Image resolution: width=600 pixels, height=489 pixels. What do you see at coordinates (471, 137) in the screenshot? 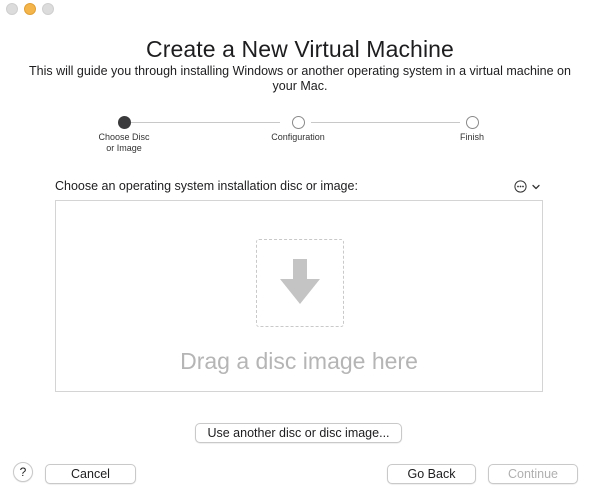
I see `step-label-finish: Finish` at bounding box center [471, 137].